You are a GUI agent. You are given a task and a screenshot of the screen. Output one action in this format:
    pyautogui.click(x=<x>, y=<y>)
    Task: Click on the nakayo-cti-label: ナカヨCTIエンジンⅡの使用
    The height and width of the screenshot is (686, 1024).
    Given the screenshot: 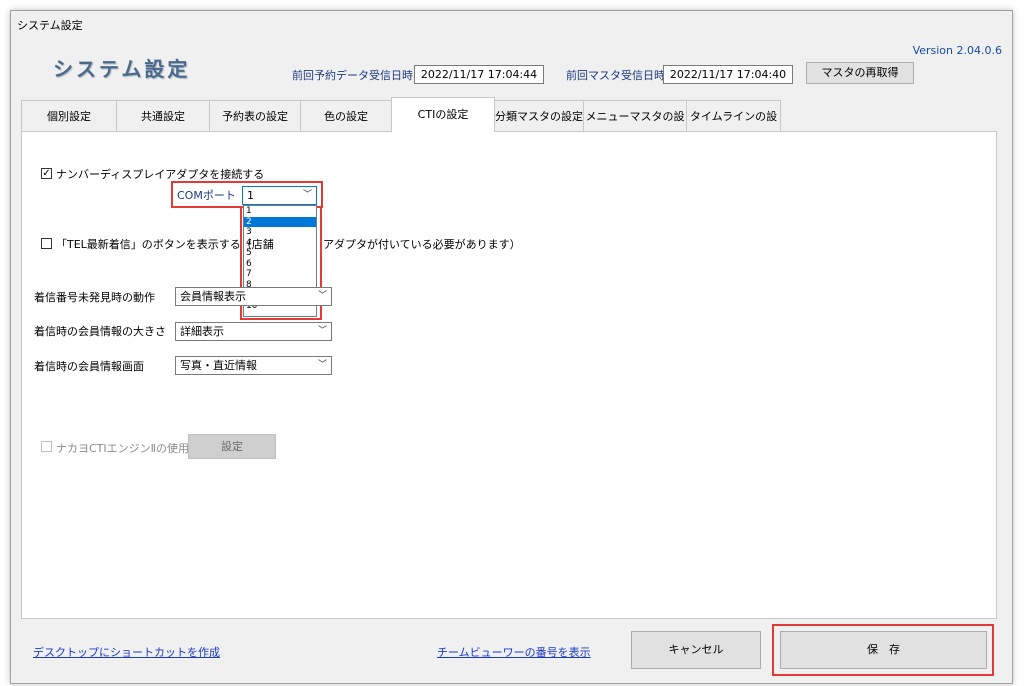 What is the action you would take?
    pyautogui.click(x=123, y=448)
    